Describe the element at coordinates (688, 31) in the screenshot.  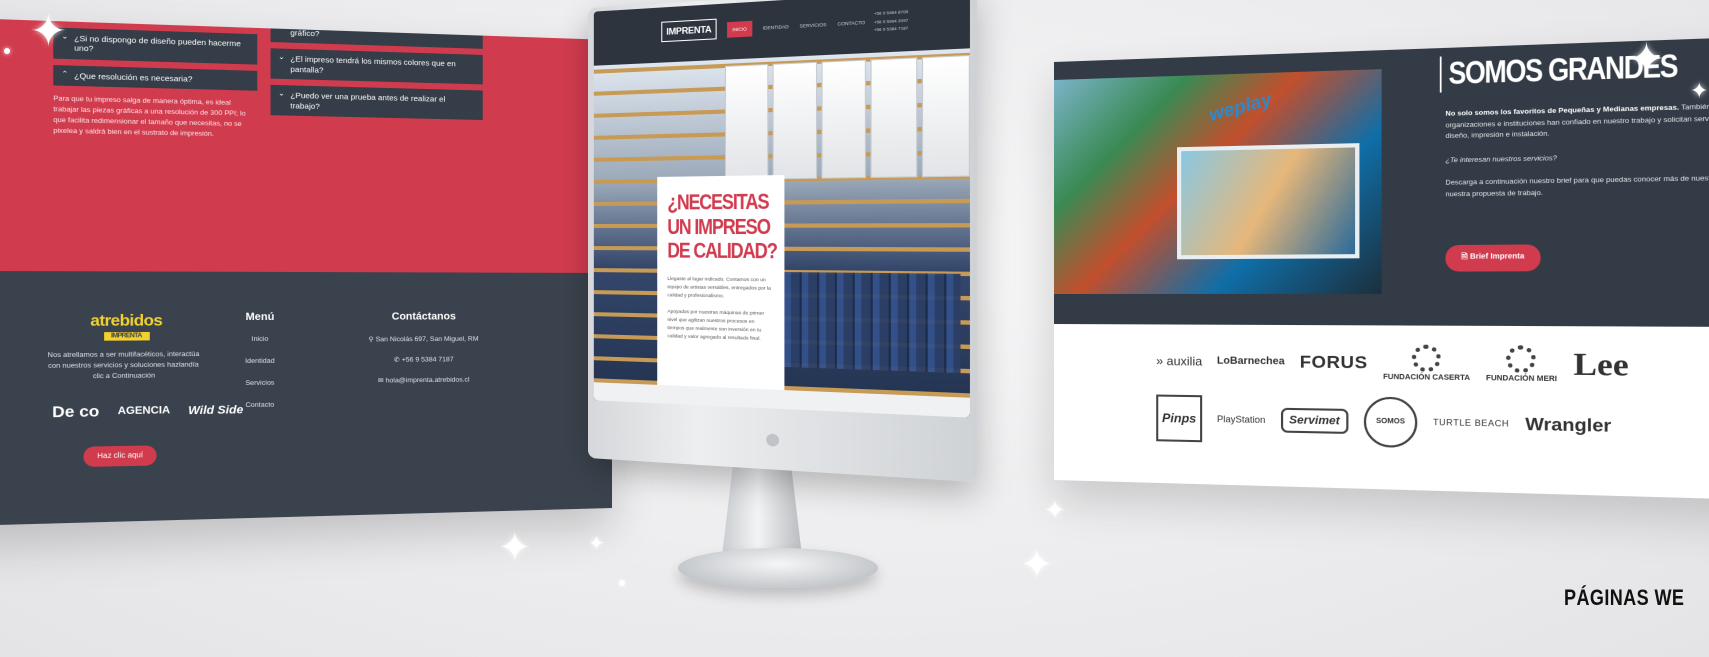
I see `site-logo: IMPRENTA` at that location.